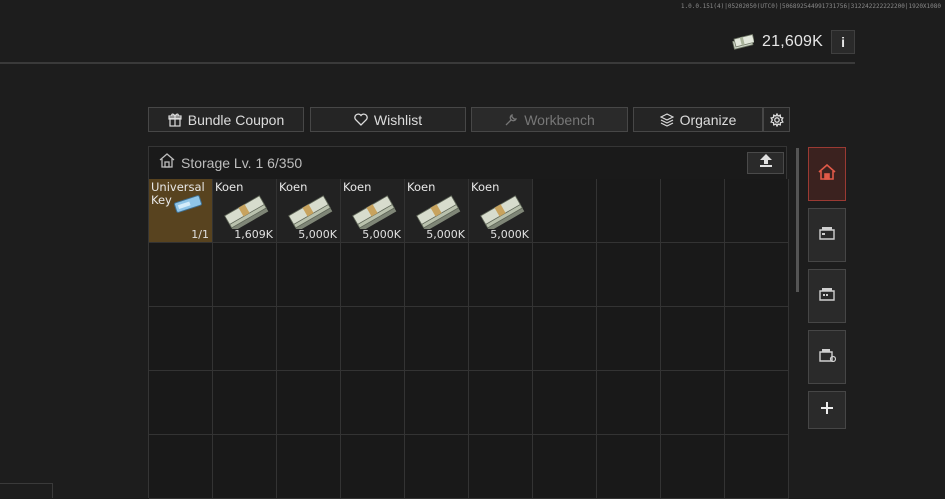 The height and width of the screenshot is (499, 945). What do you see at coordinates (398, 119) in the screenshot?
I see `wishlist-label: Wishlist` at bounding box center [398, 119].